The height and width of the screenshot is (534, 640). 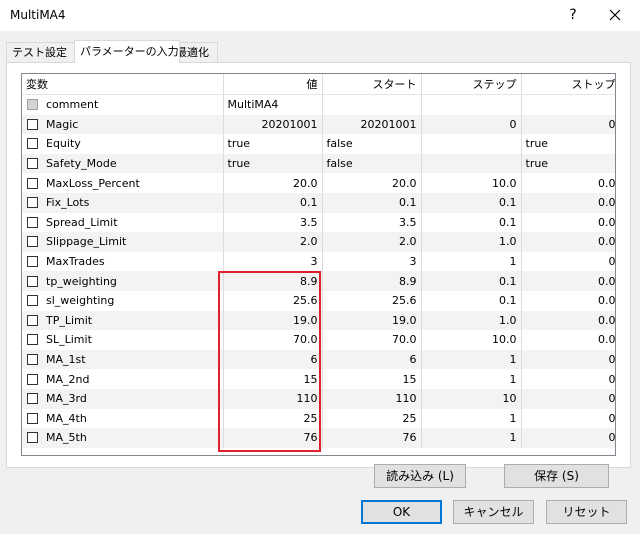 I want to click on value-cell: MultiMA4, so click(x=273, y=104).